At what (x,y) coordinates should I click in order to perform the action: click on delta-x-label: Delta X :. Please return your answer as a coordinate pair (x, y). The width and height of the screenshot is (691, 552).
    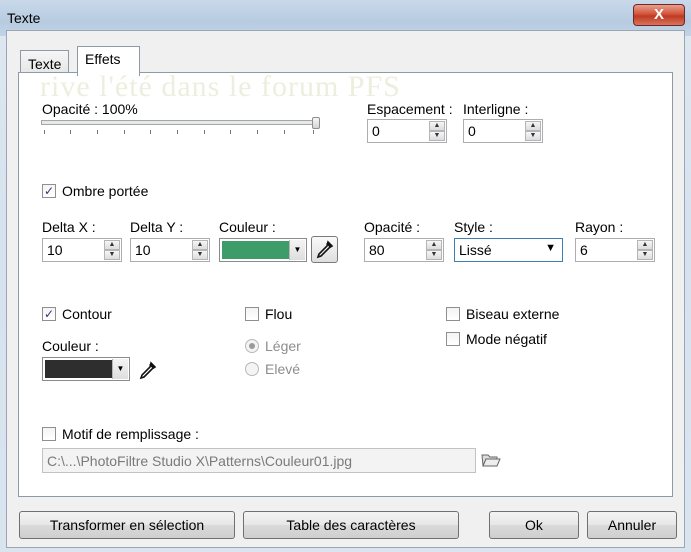
    Looking at the image, I should click on (69, 227).